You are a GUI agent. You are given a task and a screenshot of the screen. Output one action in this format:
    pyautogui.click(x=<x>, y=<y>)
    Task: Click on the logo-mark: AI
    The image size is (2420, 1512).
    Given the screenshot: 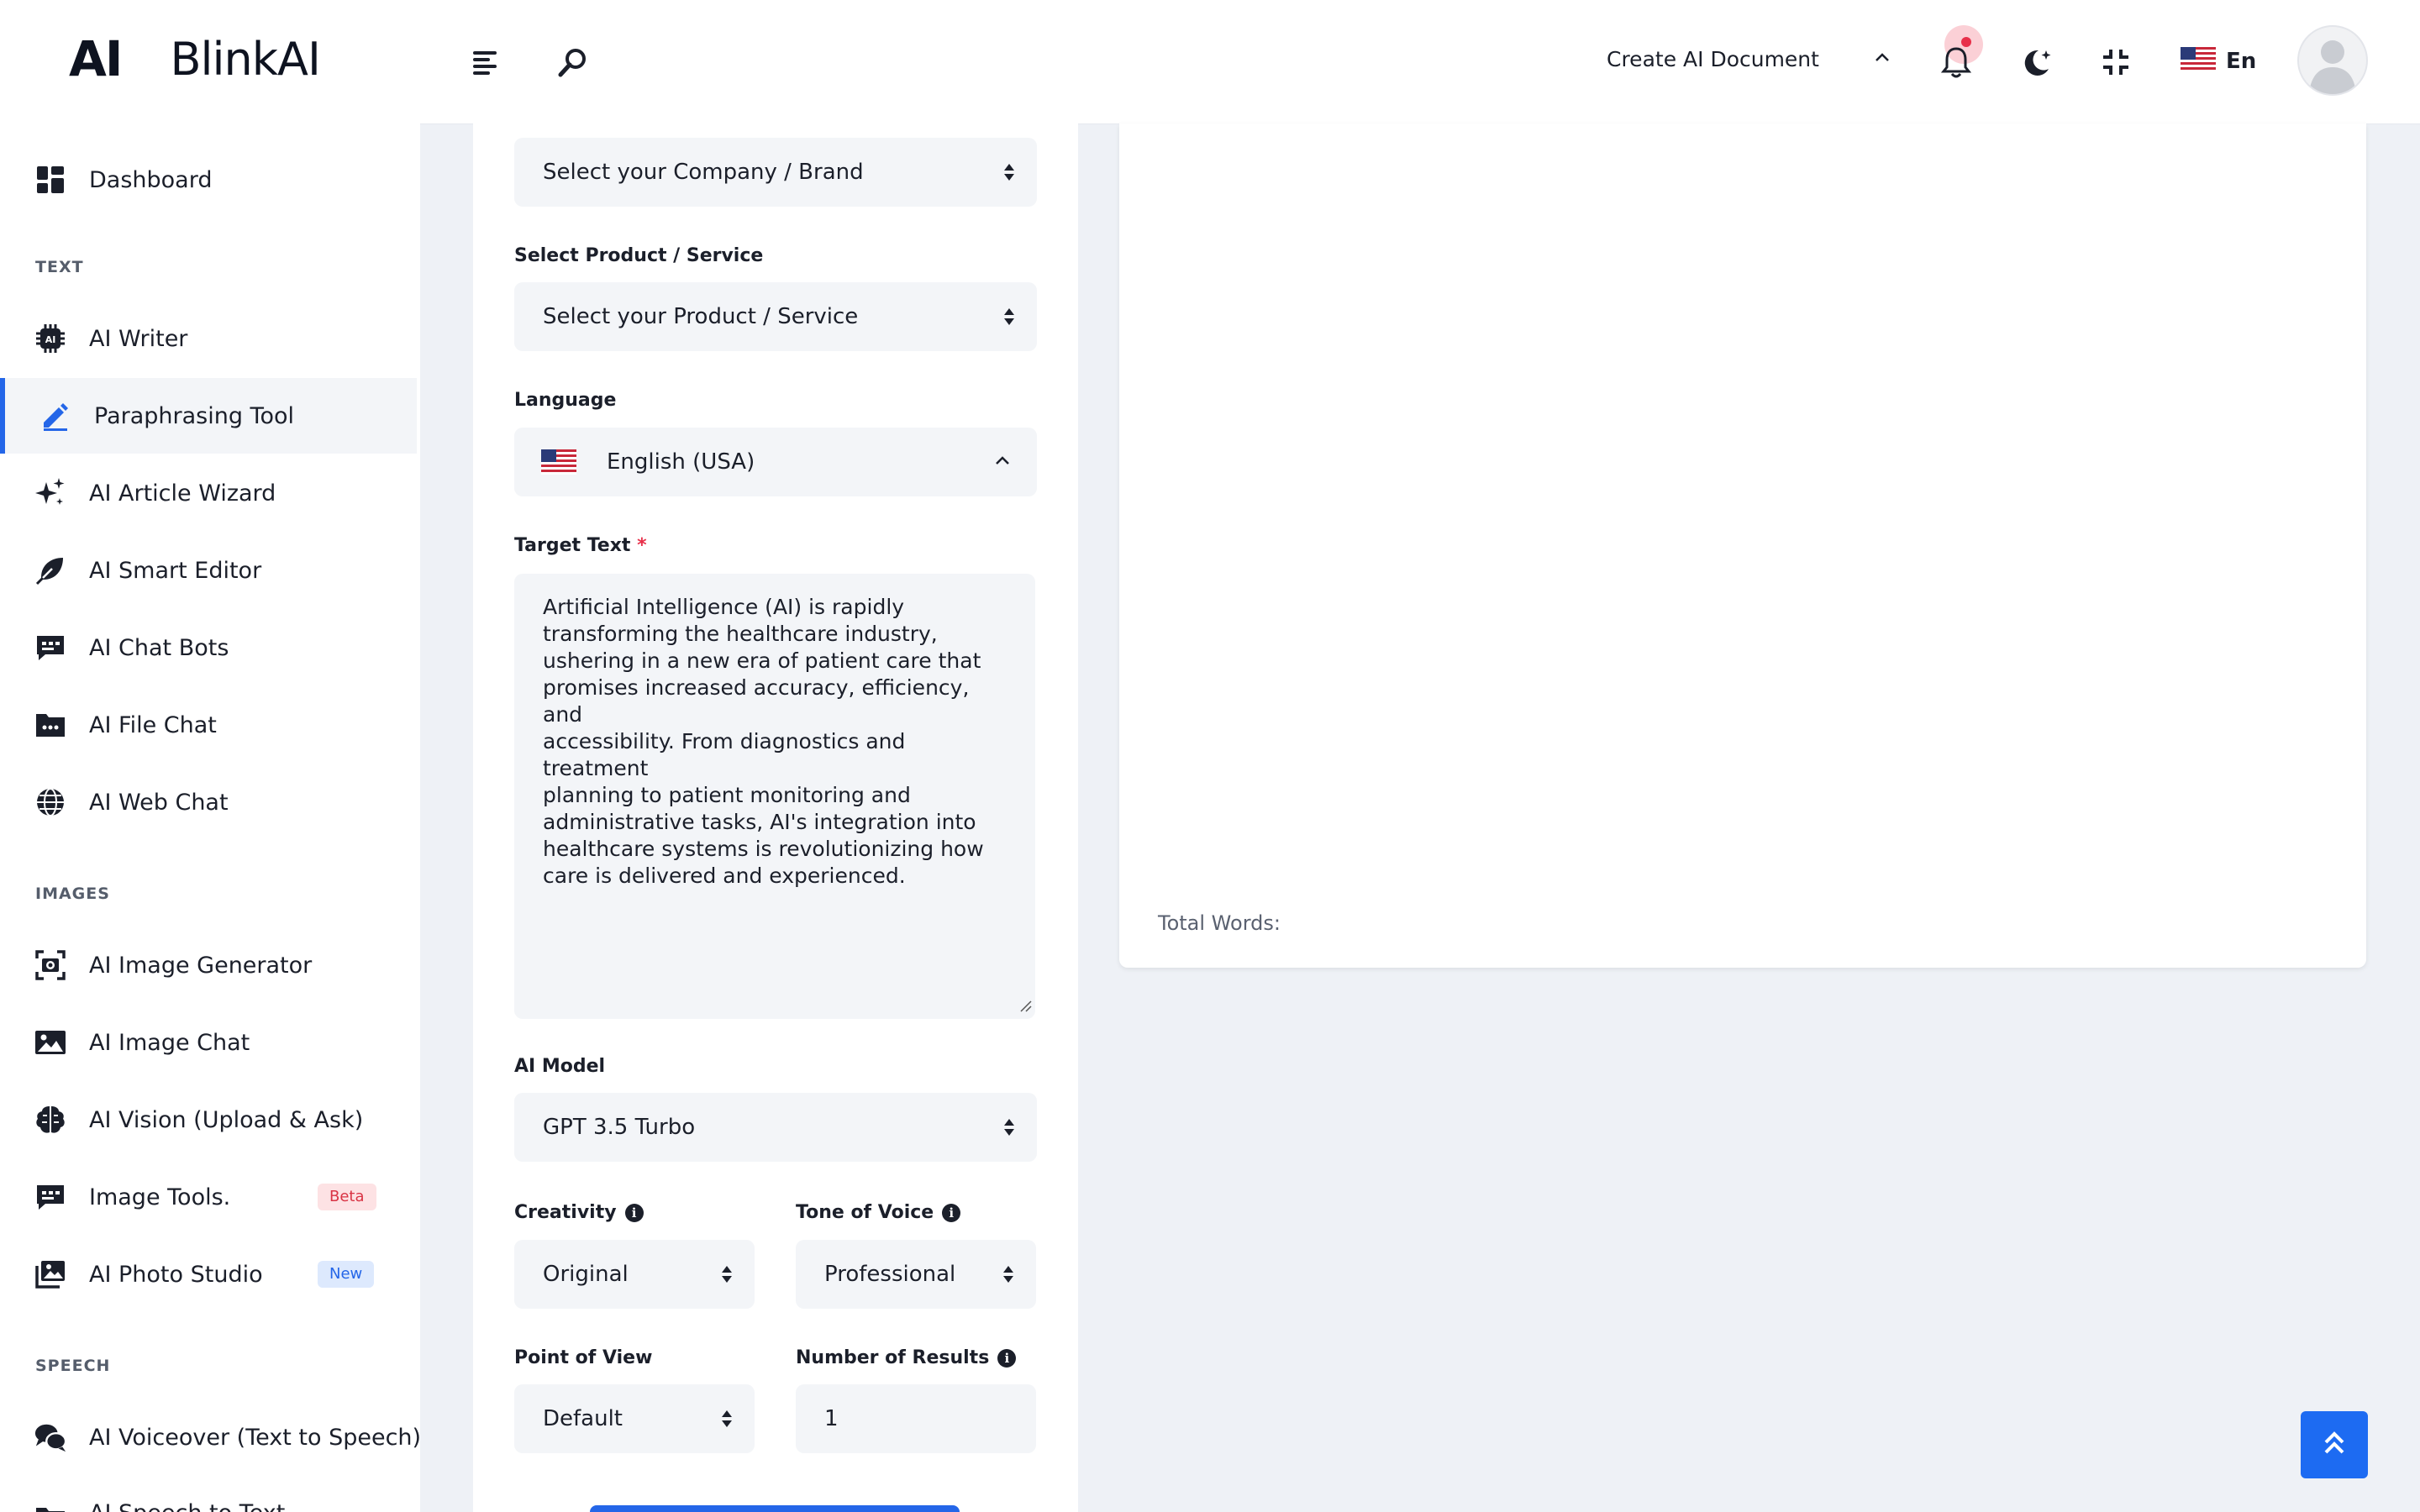 What is the action you would take?
    pyautogui.click(x=96, y=58)
    